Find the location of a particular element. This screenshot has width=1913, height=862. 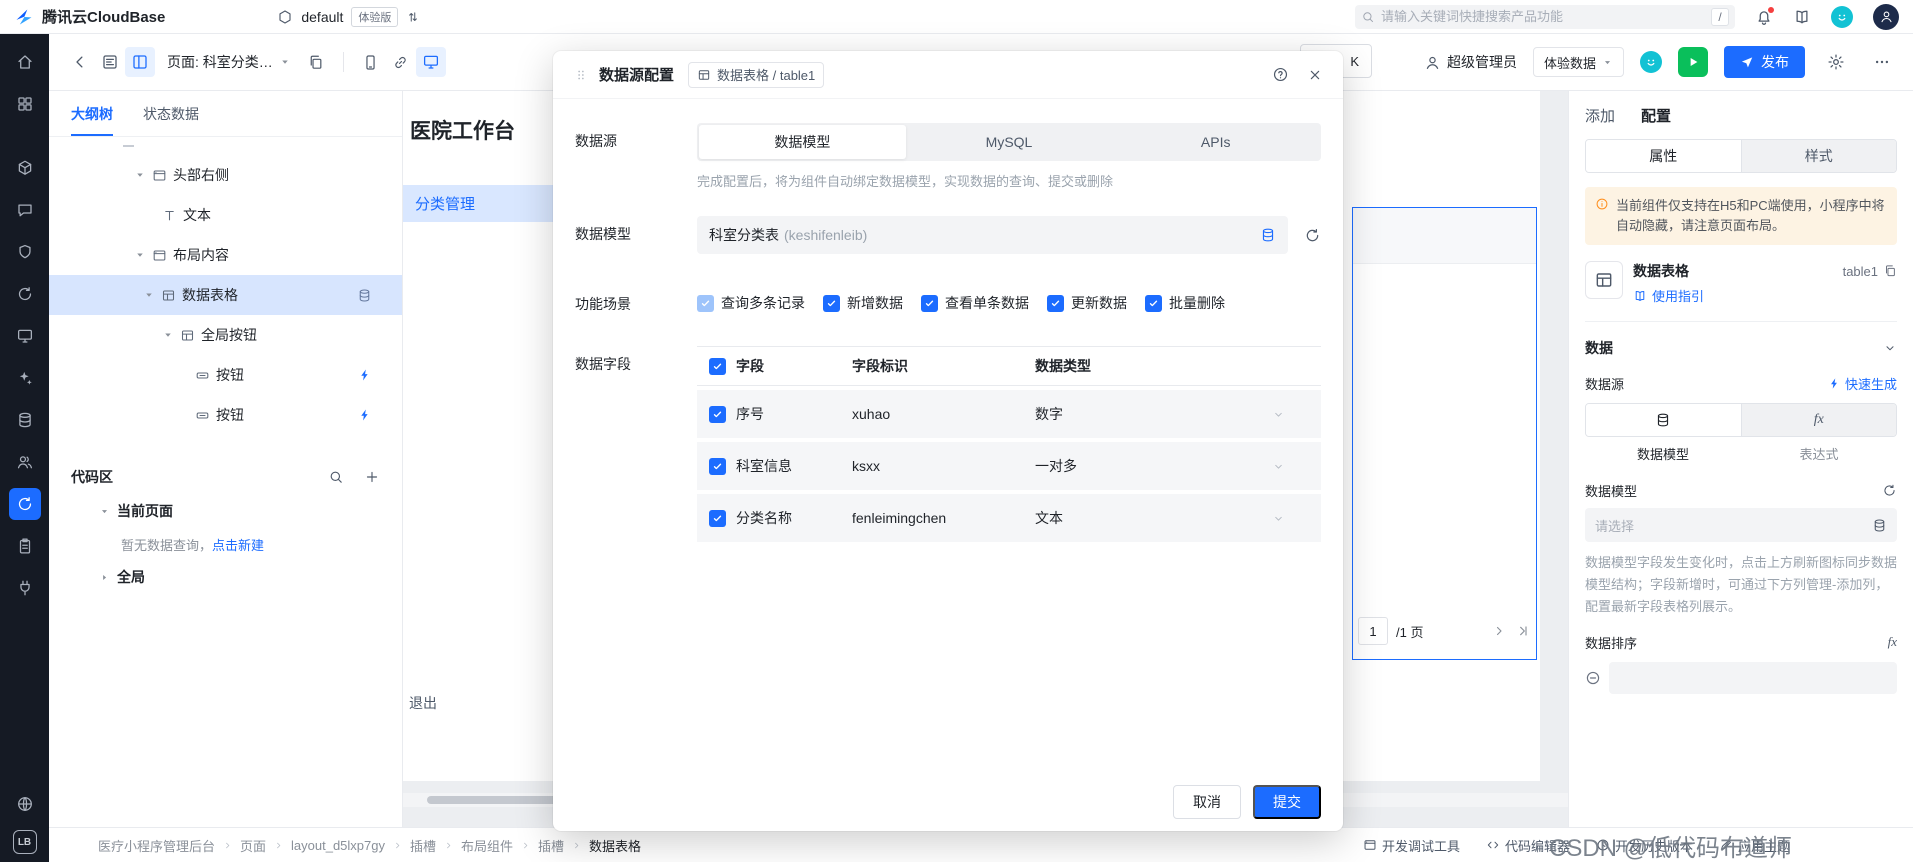

rail-editor-icon-active is located at coordinates (24, 504).